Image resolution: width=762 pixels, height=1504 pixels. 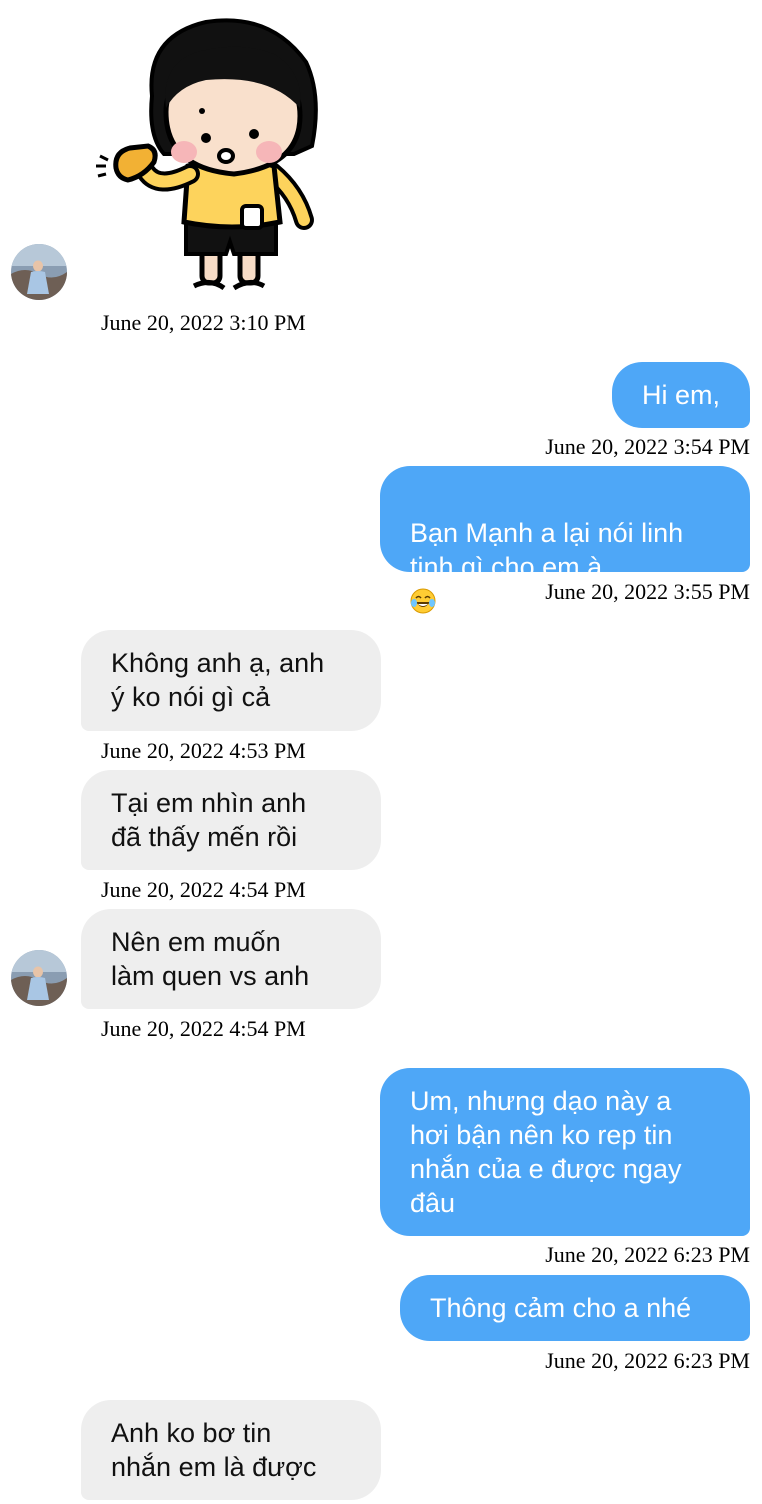 What do you see at coordinates (547, 550) in the screenshot?
I see `message-text: Bạn Mạnh a lại nói linh tinh gì cho em à` at bounding box center [547, 550].